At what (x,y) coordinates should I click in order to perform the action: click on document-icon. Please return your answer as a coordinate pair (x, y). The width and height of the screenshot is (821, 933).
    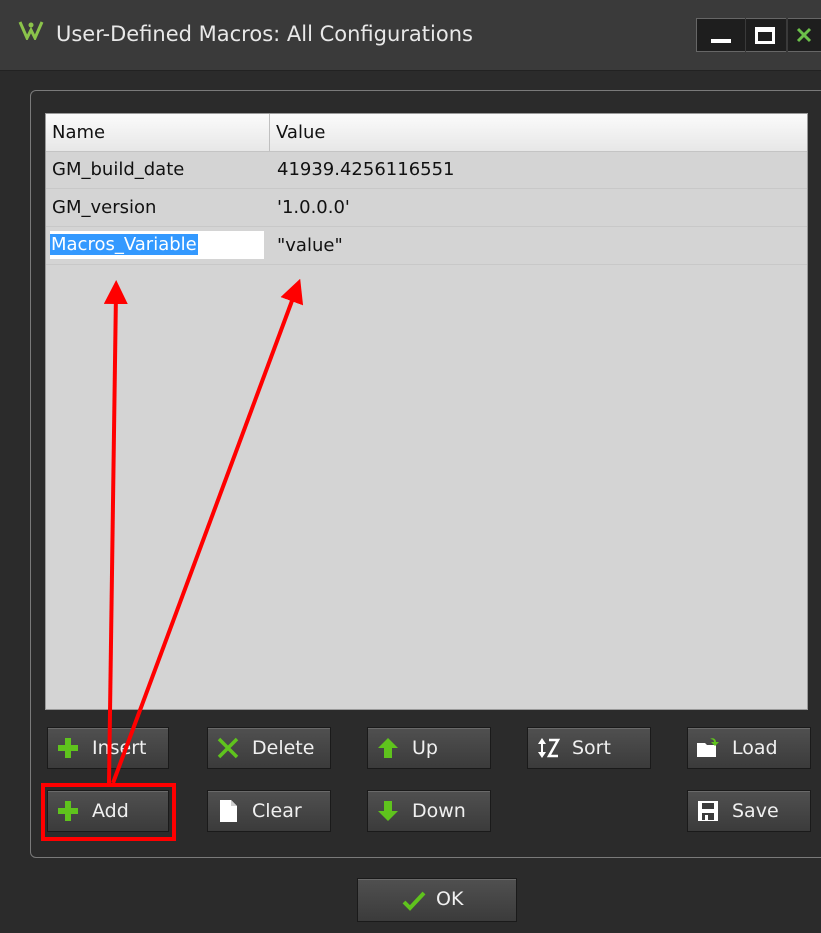
    Looking at the image, I should click on (228, 811).